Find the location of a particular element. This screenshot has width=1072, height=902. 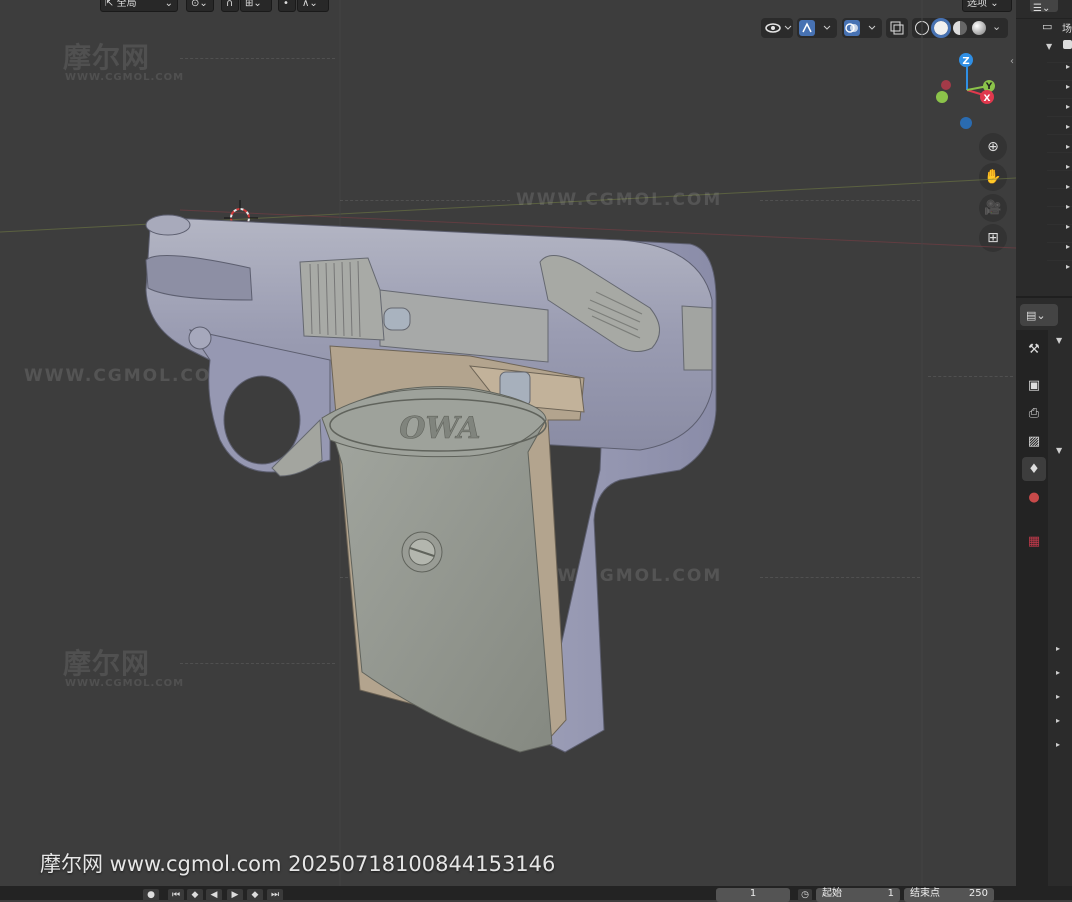

jump-start-button: ⏮ is located at coordinates (176, 895).